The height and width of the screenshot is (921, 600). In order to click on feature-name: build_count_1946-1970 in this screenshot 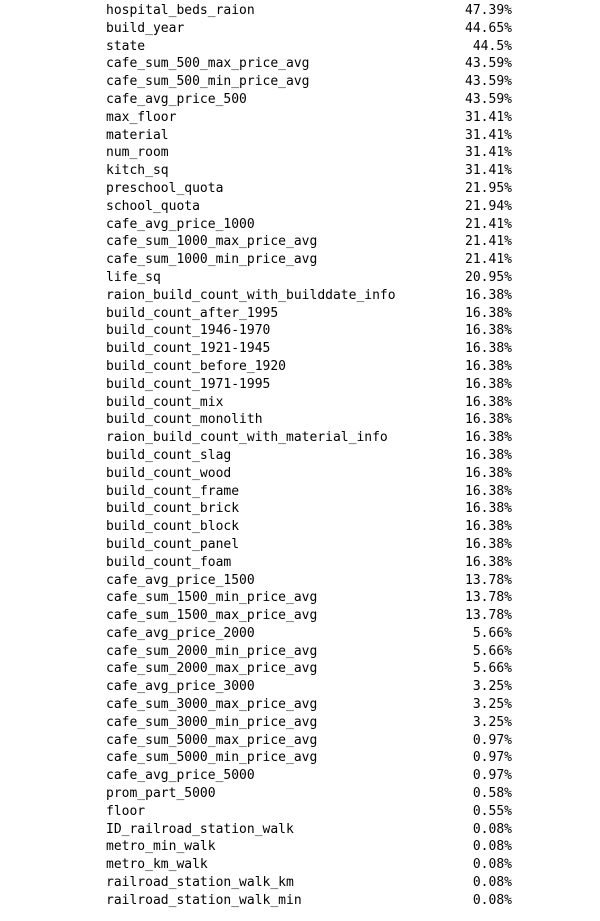, I will do `click(188, 331)`.